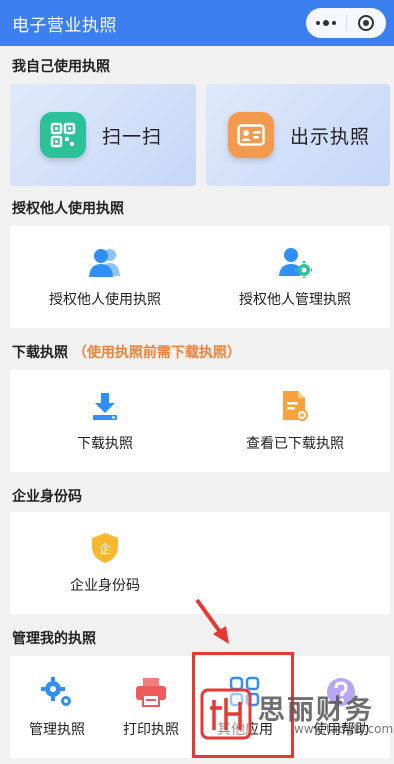 This screenshot has width=394, height=764. I want to click on enterprise-id-code-label: 企业身份码, so click(105, 586).